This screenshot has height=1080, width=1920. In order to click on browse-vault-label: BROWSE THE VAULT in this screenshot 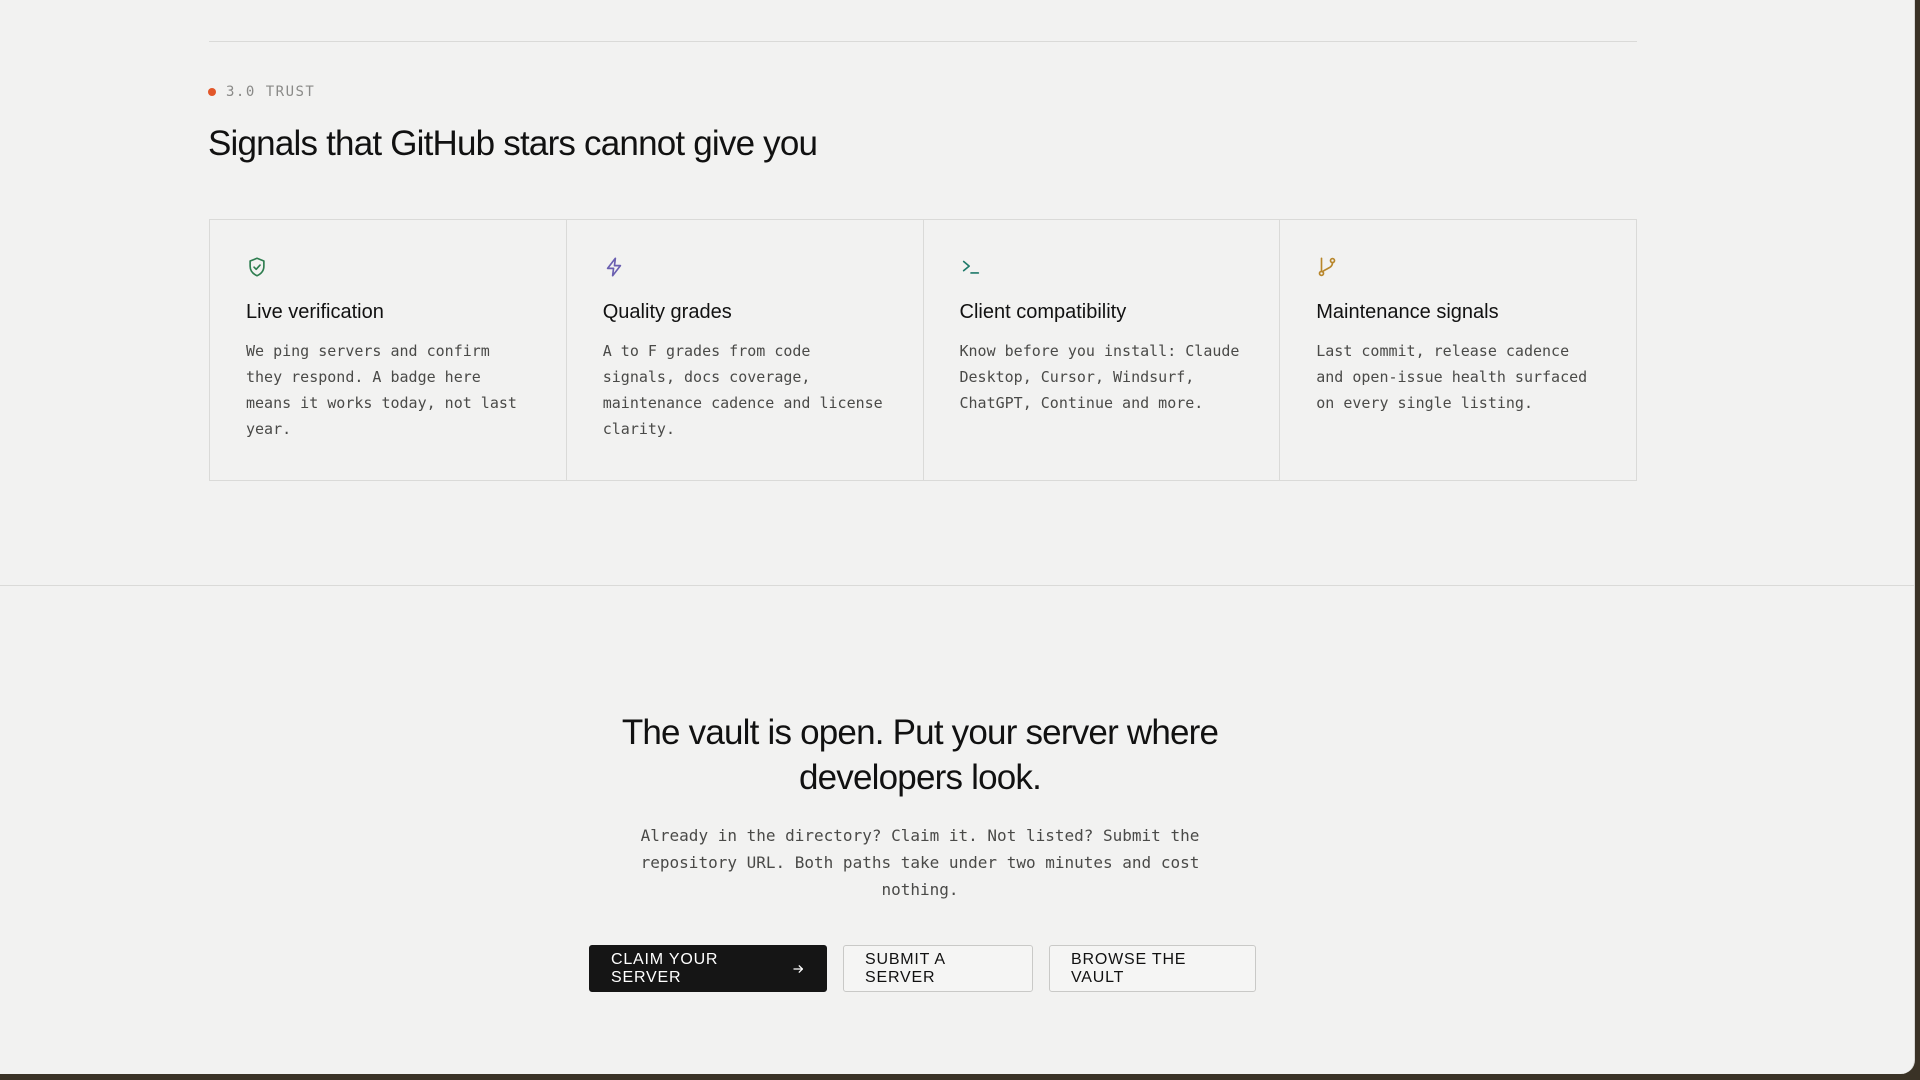, I will do `click(1129, 968)`.